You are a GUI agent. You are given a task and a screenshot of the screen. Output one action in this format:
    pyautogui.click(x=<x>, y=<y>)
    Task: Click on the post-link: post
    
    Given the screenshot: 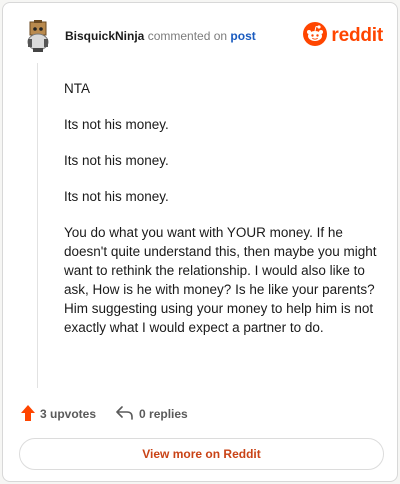 What is the action you would take?
    pyautogui.click(x=242, y=36)
    